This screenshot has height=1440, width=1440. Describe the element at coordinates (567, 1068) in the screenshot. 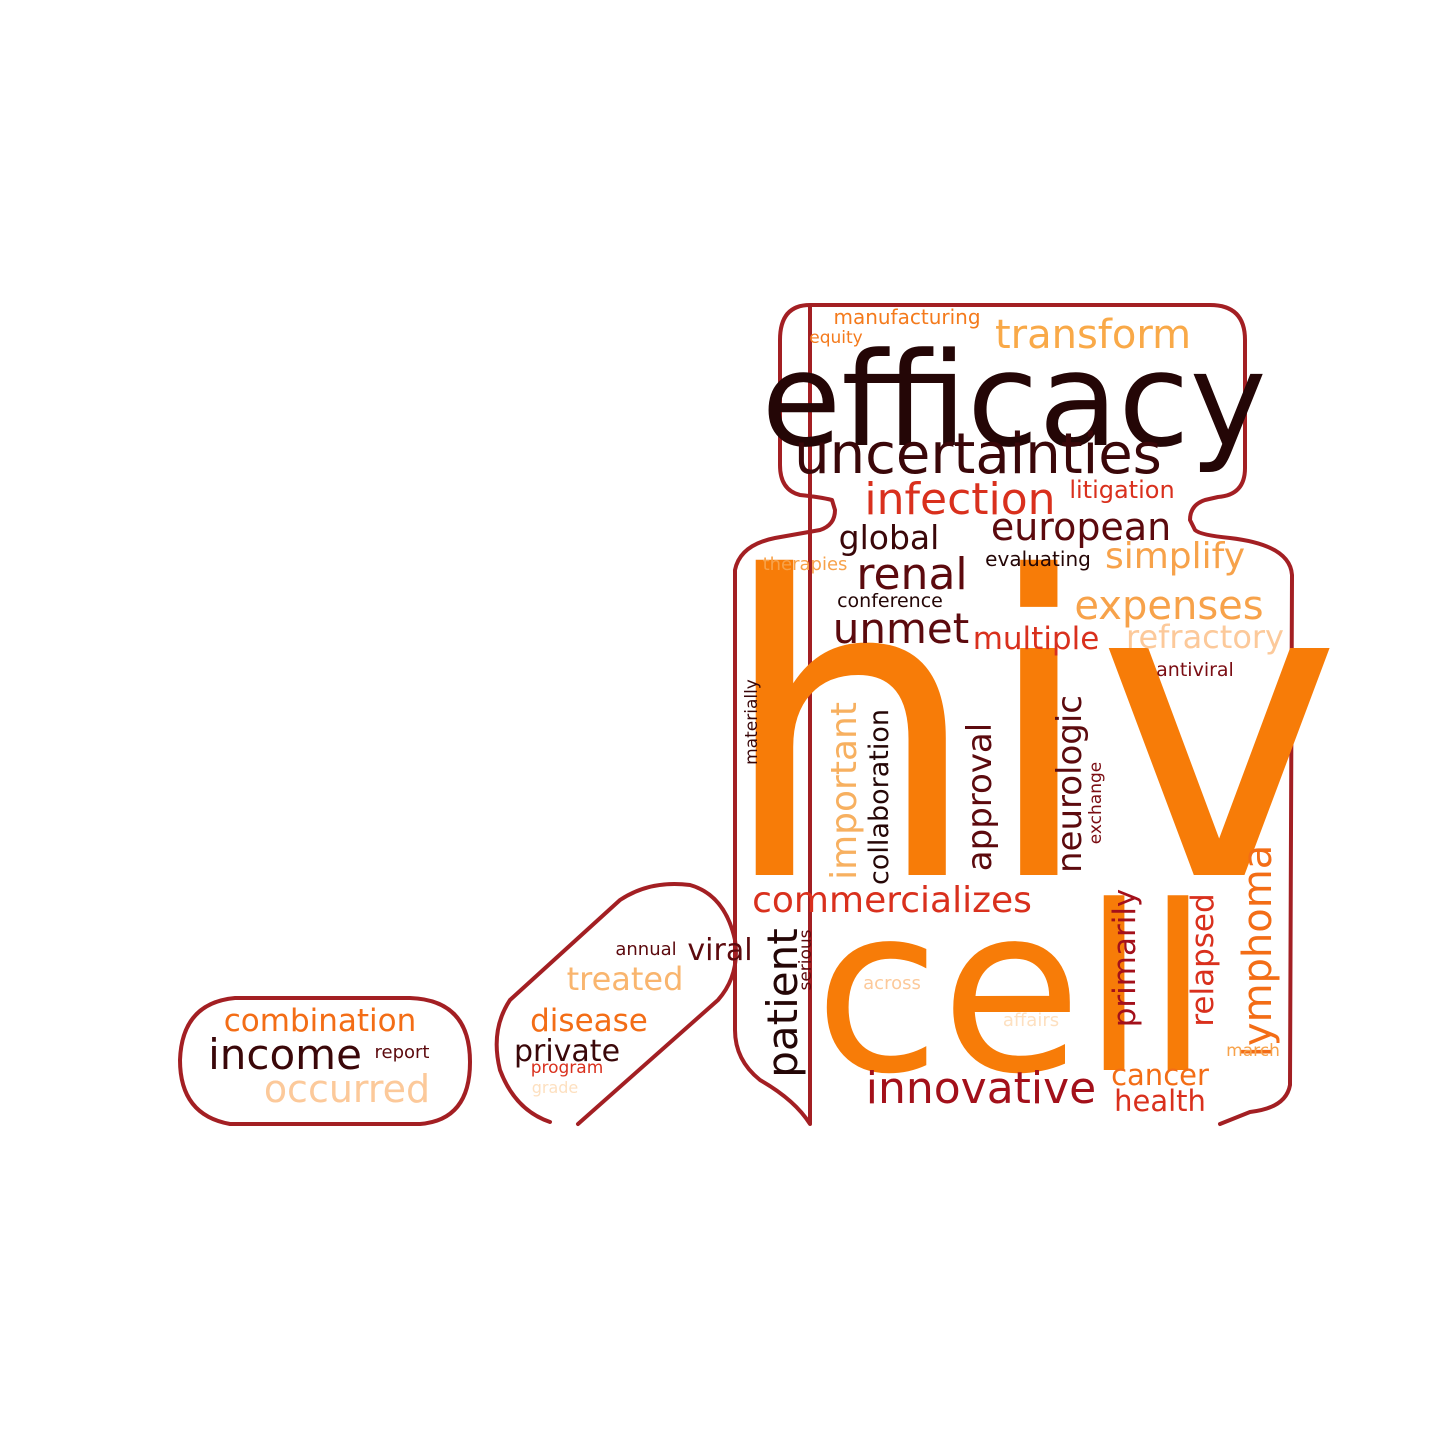

I see `word-program: program` at that location.